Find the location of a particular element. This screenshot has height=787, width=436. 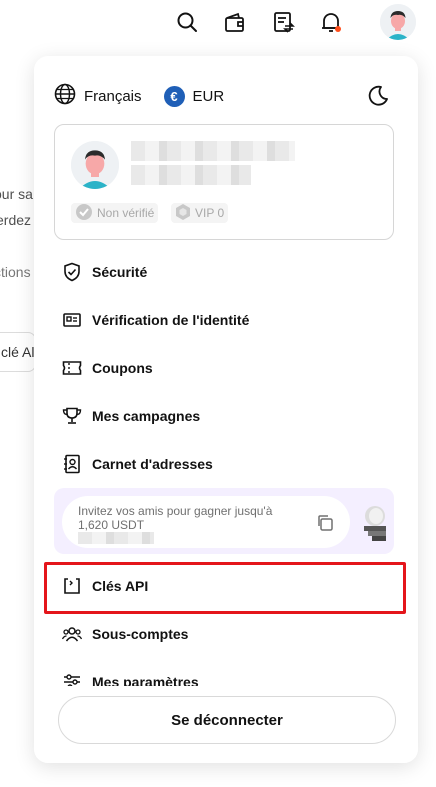

profile-card: Non vérifié VIP 0 is located at coordinates (224, 182).